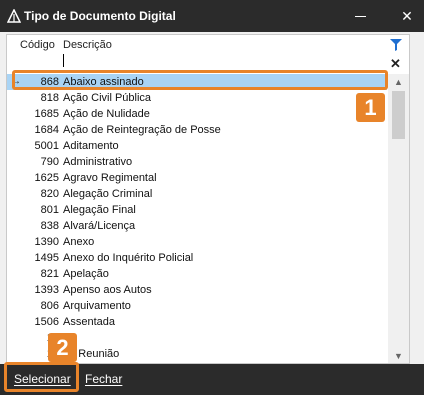 The image size is (424, 395). Describe the element at coordinates (46, 114) in the screenshot. I see `cell-code: 1685` at that location.